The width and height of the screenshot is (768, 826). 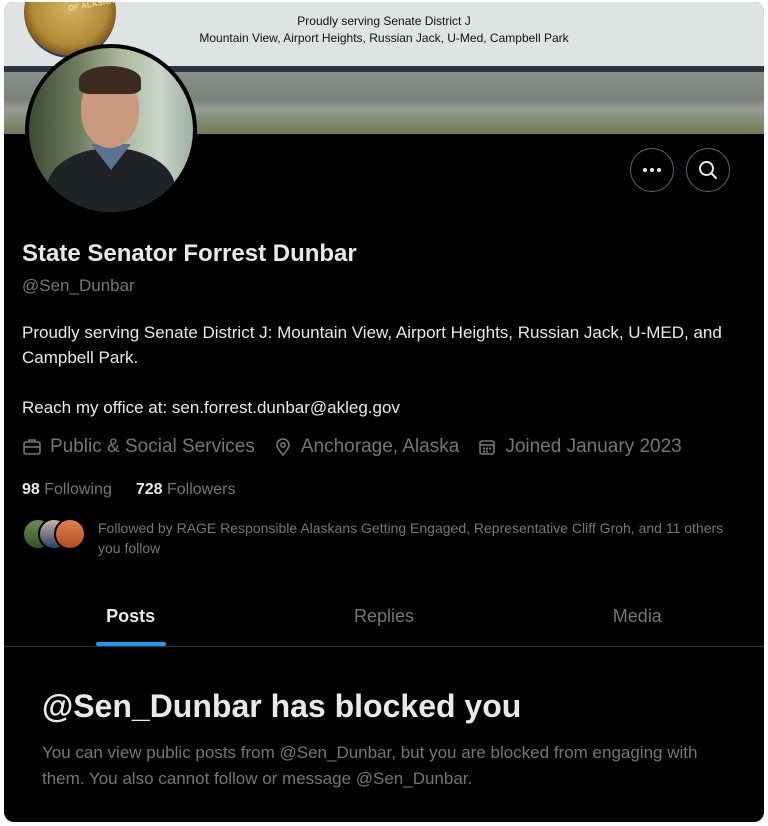 I want to click on profile-stats: 98 Following 728 Followers, so click(x=140, y=490).